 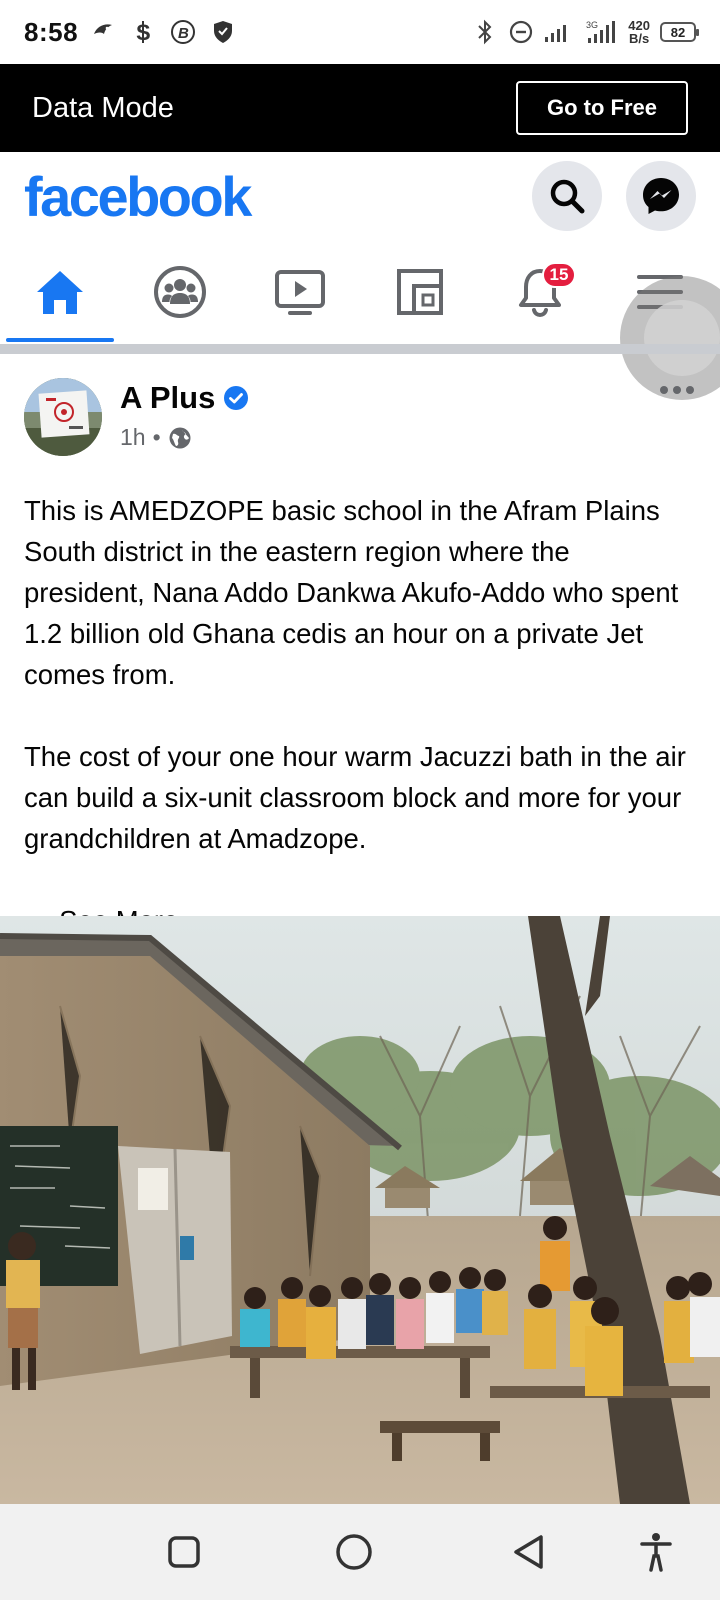 I want to click on battery-level: 82, so click(x=678, y=32).